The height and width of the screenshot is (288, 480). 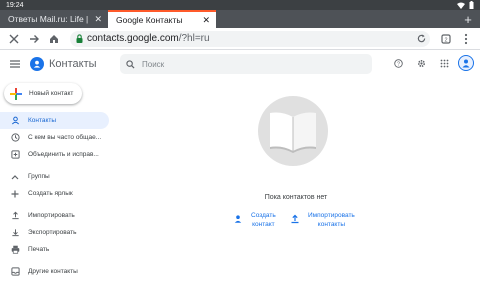 I want to click on url-host: contacts.google.com, so click(x=133, y=38).